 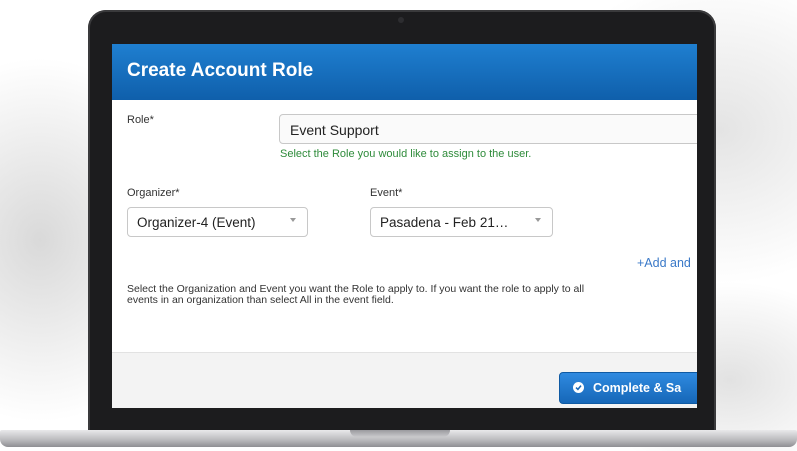 What do you see at coordinates (400, 433) in the screenshot?
I see `laptop-base-notch` at bounding box center [400, 433].